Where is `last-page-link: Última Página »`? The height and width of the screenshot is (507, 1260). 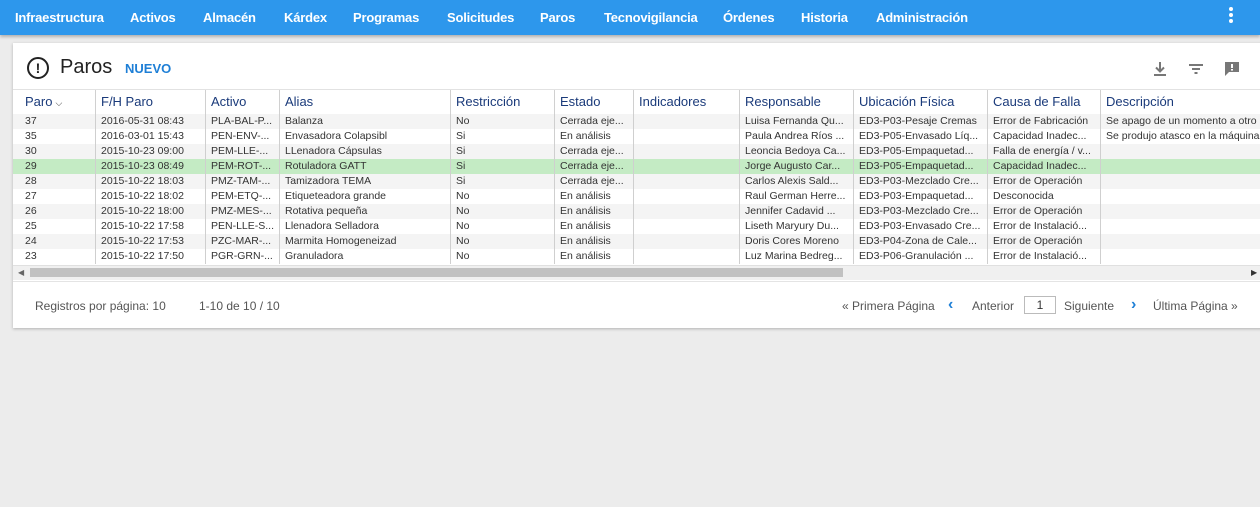 last-page-link: Última Página » is located at coordinates (1195, 306).